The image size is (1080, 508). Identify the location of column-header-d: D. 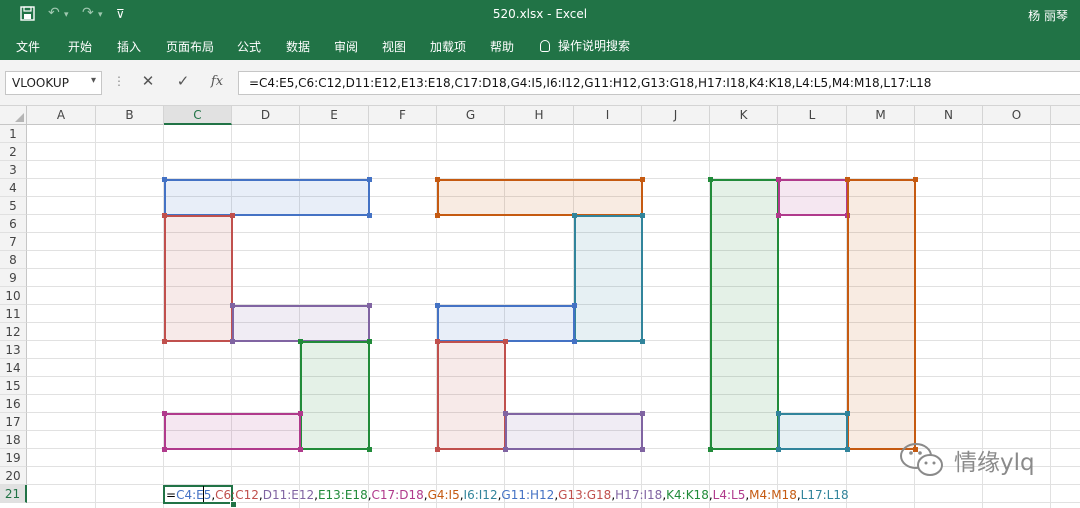
(266, 115).